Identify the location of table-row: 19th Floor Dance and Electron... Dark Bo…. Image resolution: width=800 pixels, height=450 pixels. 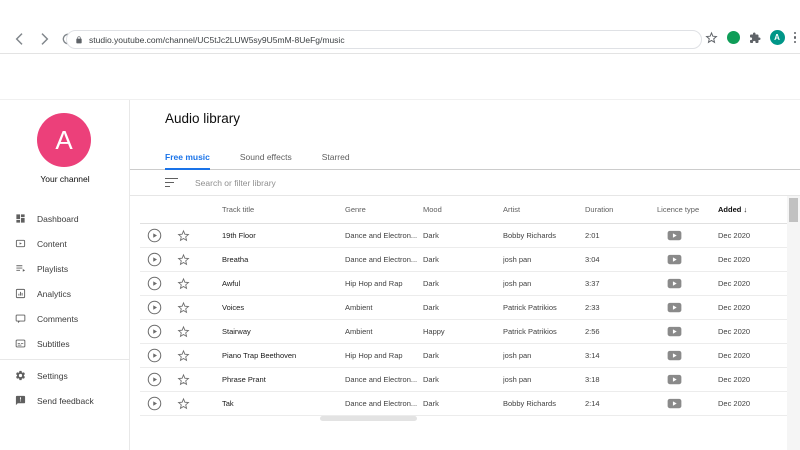
(464, 236).